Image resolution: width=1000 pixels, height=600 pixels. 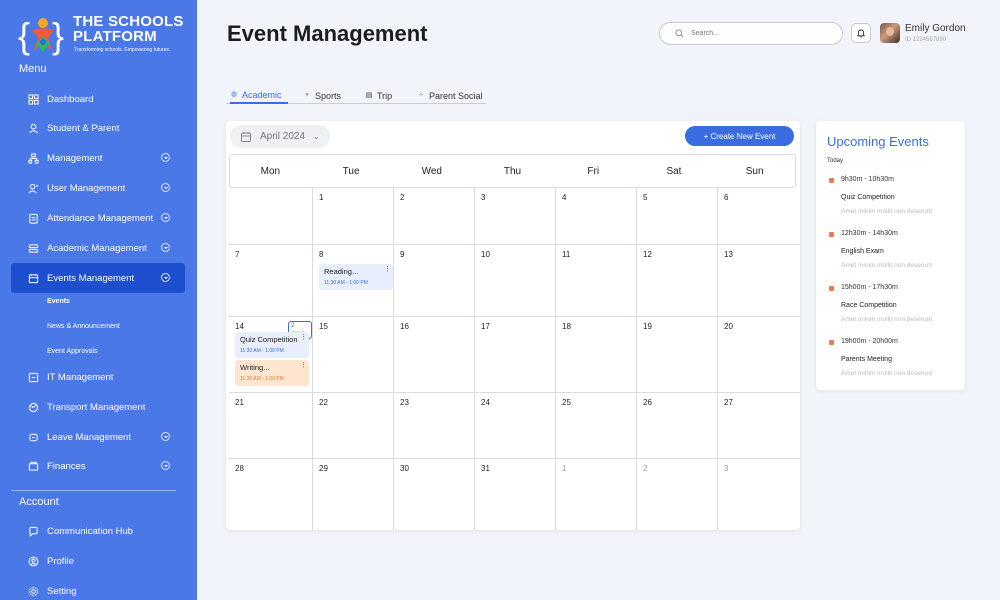 What do you see at coordinates (596, 355) in the screenshot?
I see `calendar-day-cell: 18` at bounding box center [596, 355].